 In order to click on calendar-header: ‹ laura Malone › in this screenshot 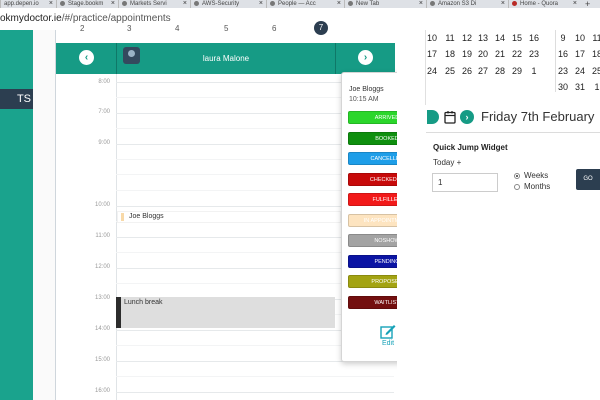, I will do `click(225, 58)`.